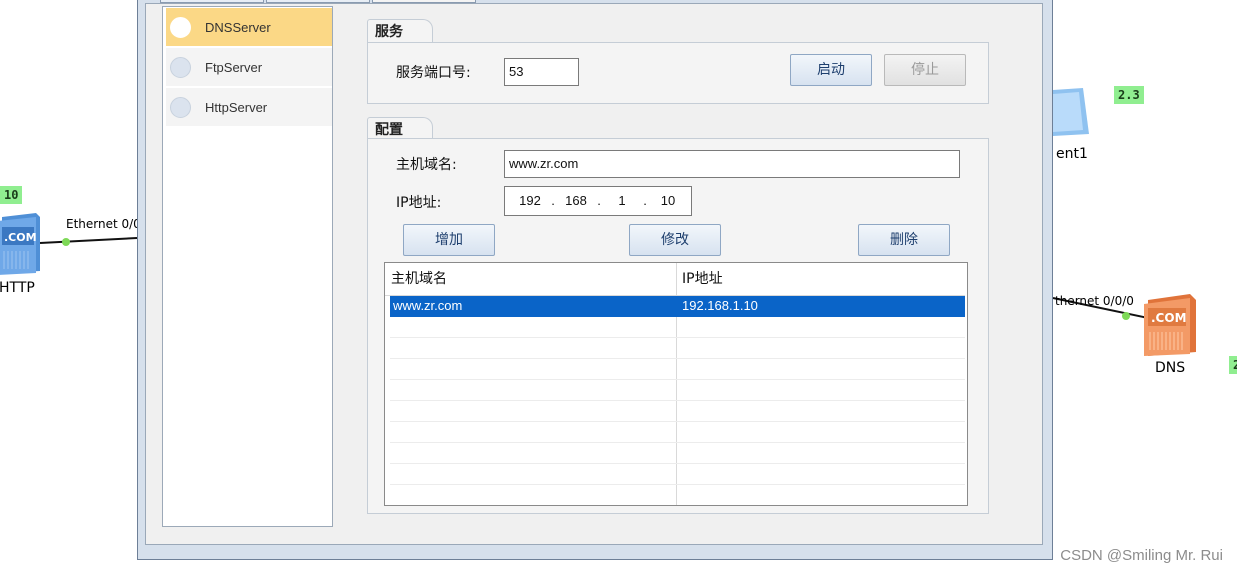  Describe the element at coordinates (400, 31) in the screenshot. I see `service-group-title: 服务` at that location.